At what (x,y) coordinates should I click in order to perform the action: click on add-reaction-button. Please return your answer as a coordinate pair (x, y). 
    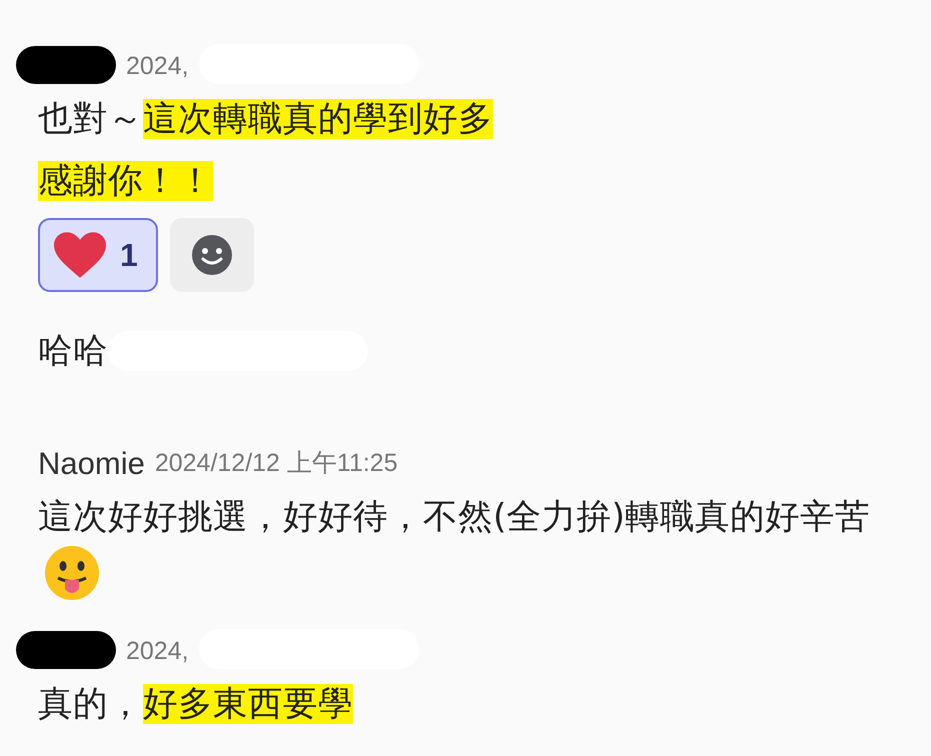
    Looking at the image, I should click on (212, 255).